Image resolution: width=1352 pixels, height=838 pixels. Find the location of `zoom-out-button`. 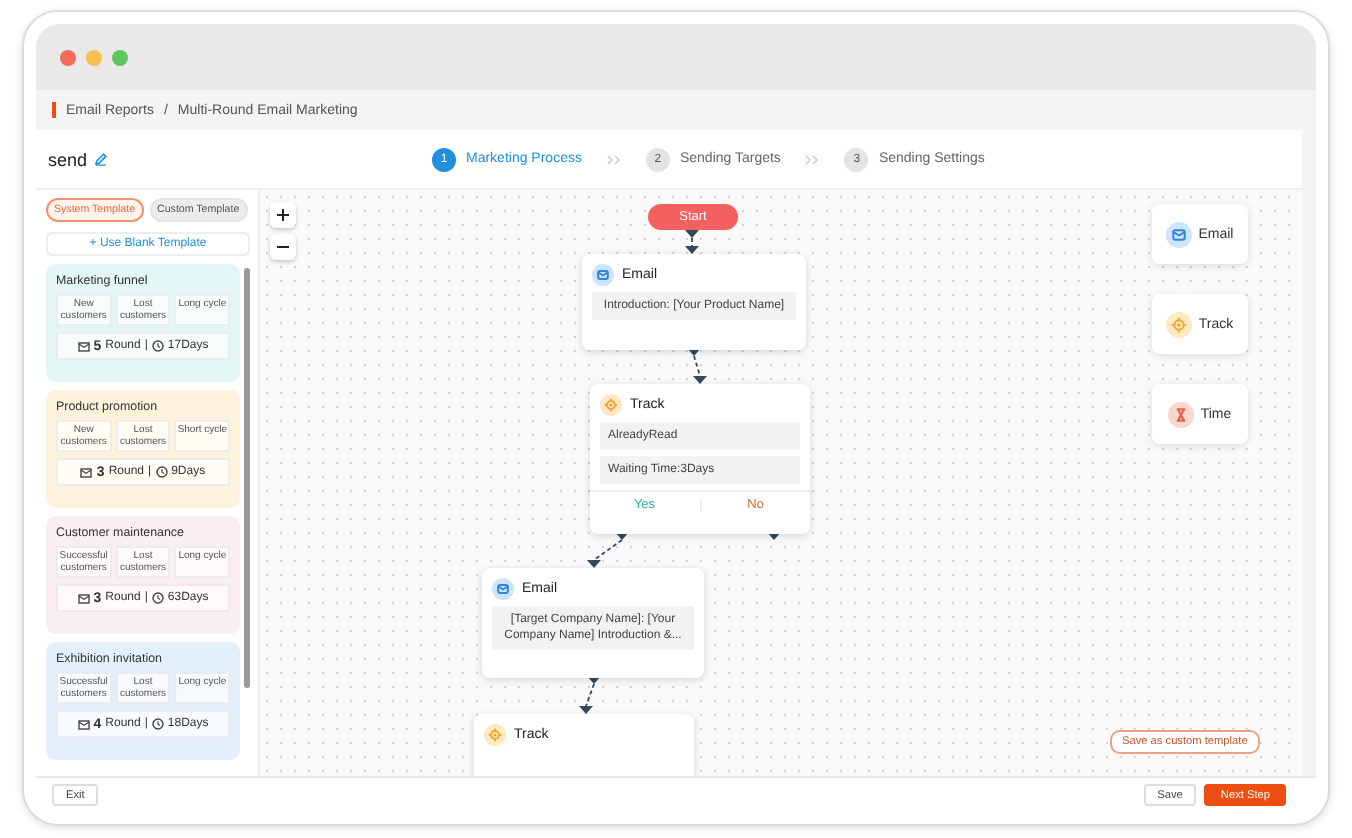

zoom-out-button is located at coordinates (283, 247).